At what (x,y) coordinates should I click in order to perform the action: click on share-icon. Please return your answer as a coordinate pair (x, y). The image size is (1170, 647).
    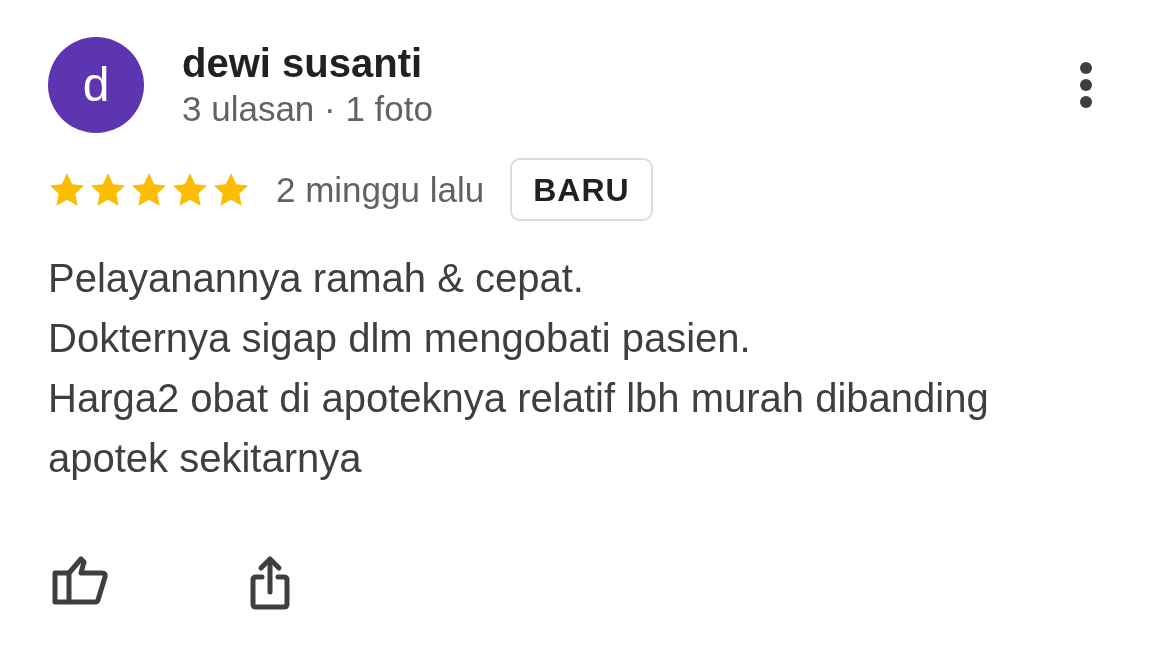
    Looking at the image, I should click on (270, 583).